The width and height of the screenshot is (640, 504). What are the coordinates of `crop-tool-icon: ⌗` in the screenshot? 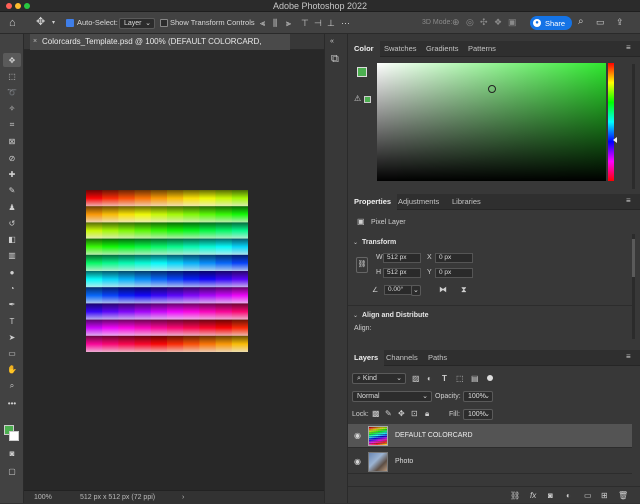 It's located at (12, 125).